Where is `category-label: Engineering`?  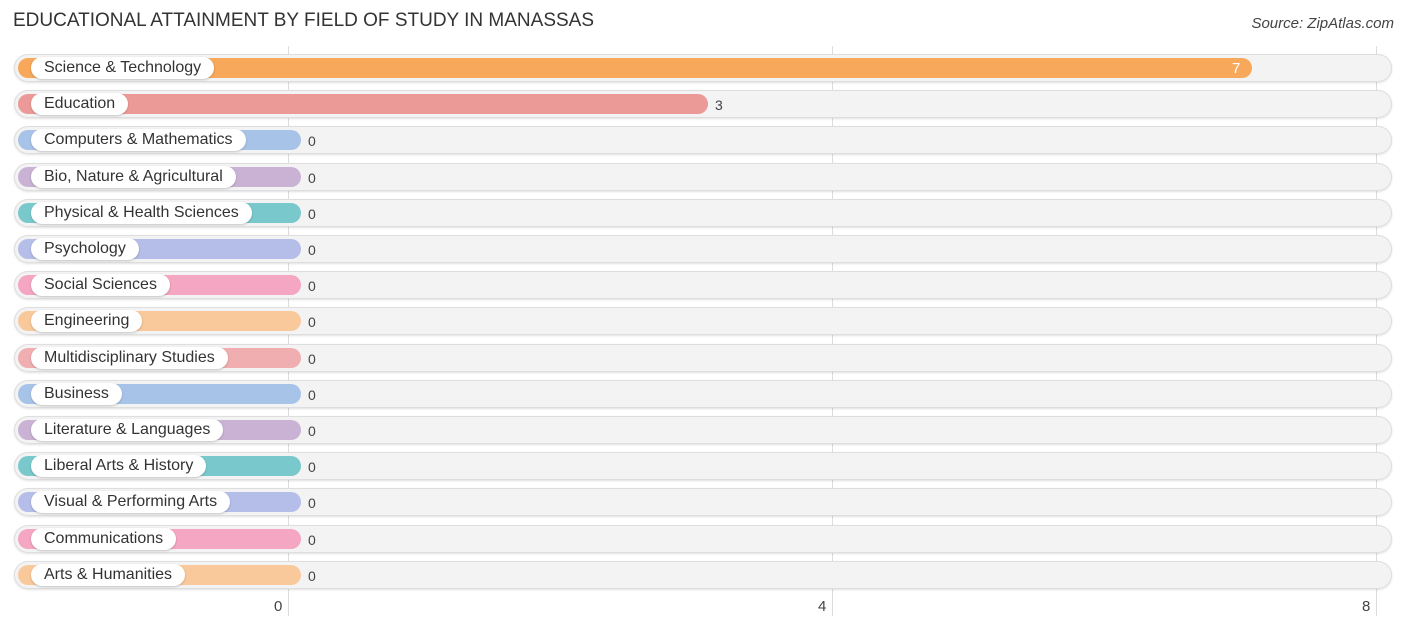 category-label: Engineering is located at coordinates (87, 321).